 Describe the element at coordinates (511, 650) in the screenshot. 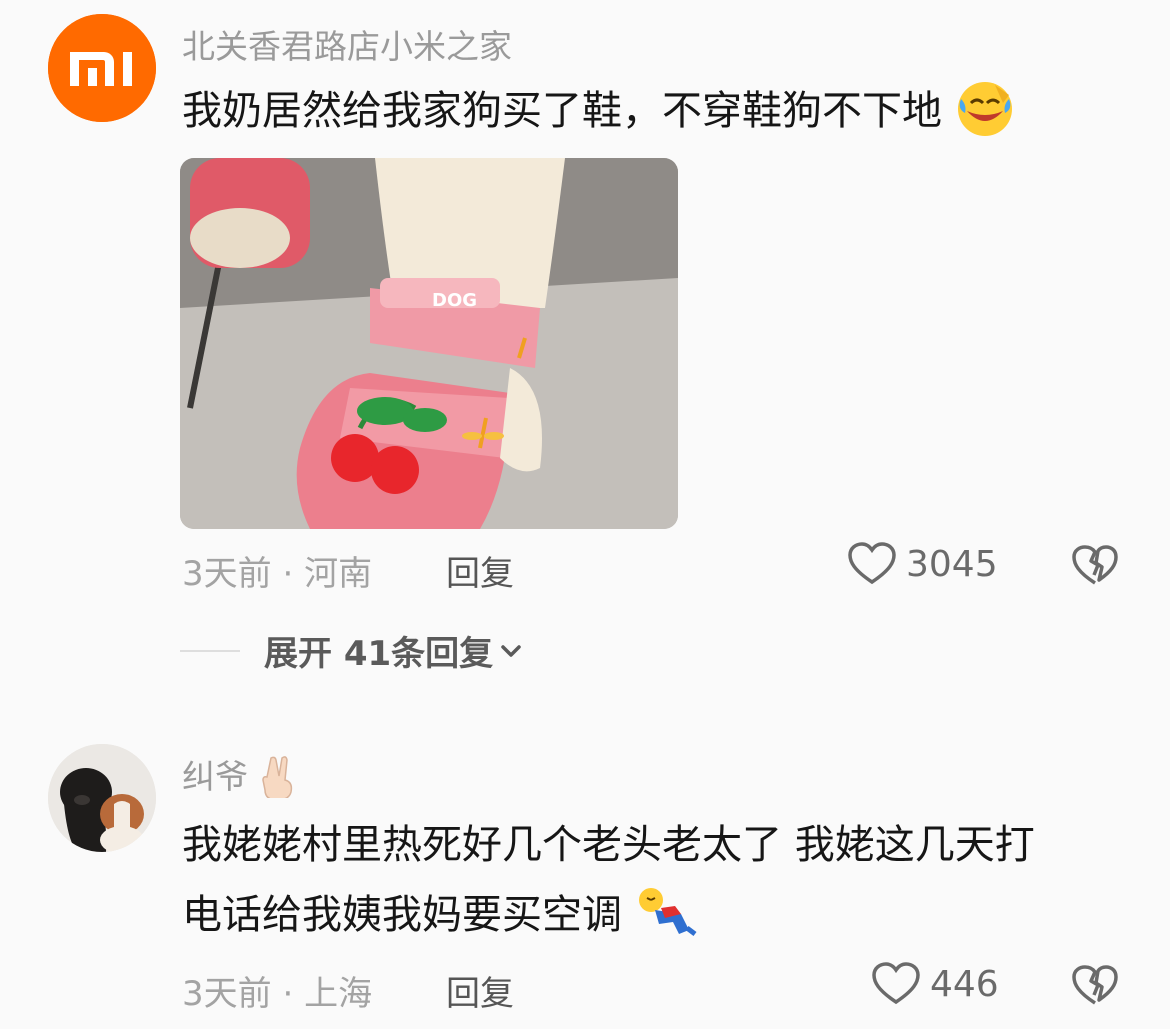

I see `chevron-down-icon` at that location.